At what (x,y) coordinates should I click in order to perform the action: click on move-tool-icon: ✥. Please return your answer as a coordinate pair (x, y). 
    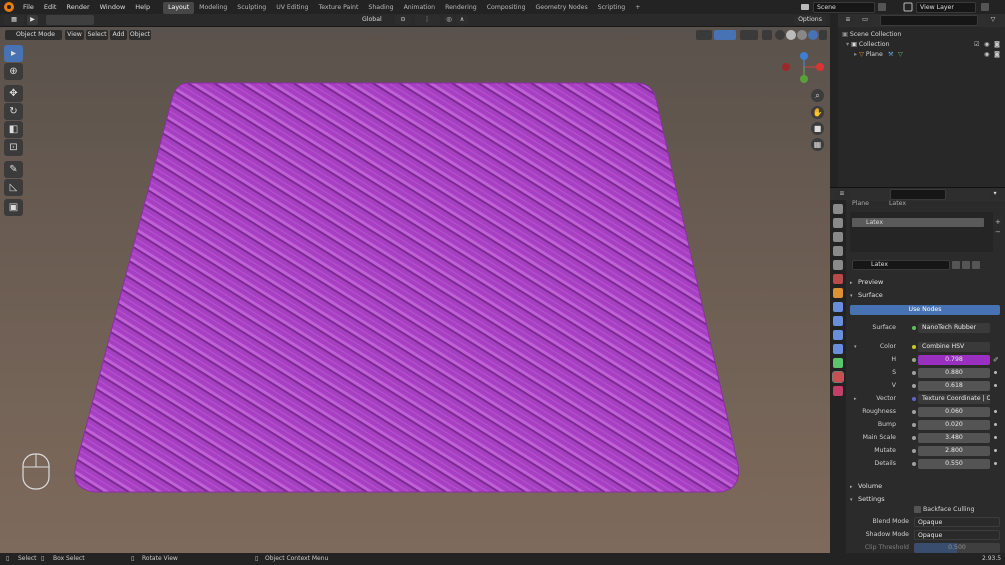
    Looking at the image, I should click on (13, 93).